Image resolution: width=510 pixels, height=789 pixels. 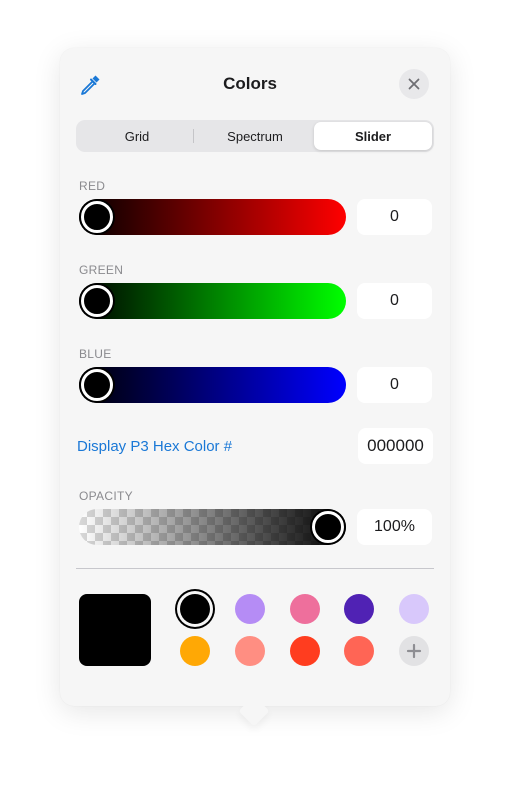 What do you see at coordinates (373, 136) in the screenshot?
I see `tab-slider: Slider` at bounding box center [373, 136].